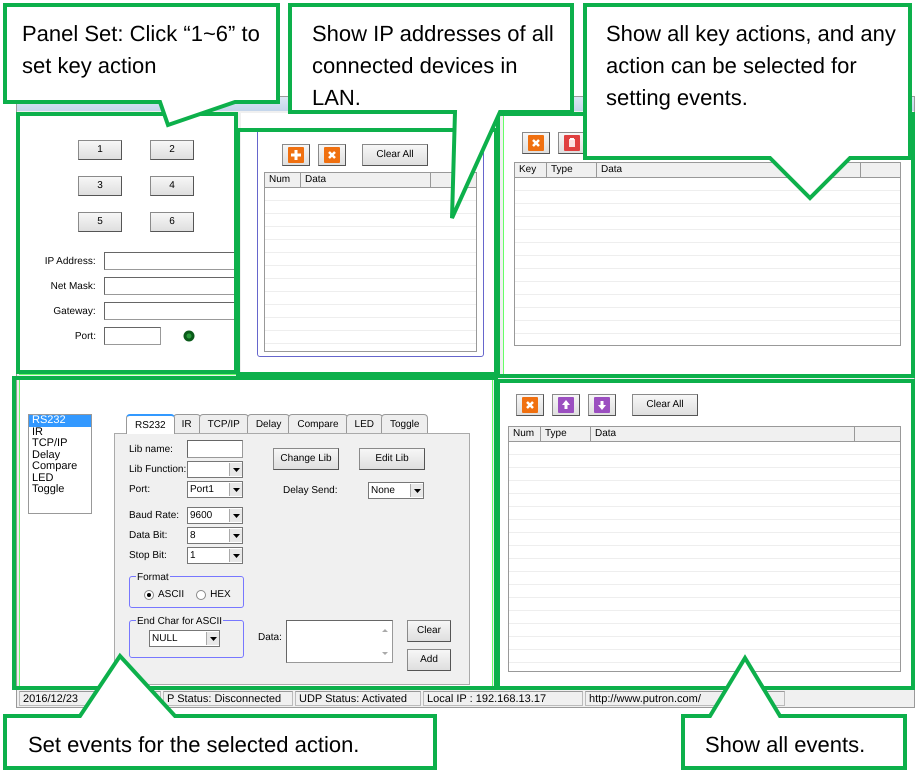 The image size is (919, 771). What do you see at coordinates (148, 556) in the screenshot?
I see `field-label: Stop Bit:` at bounding box center [148, 556].